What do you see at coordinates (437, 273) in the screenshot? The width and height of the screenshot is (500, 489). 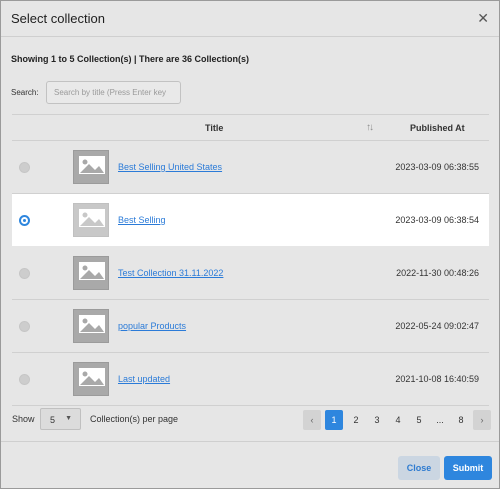 I see `published-date: 2022-11-30 00:48:26` at bounding box center [437, 273].